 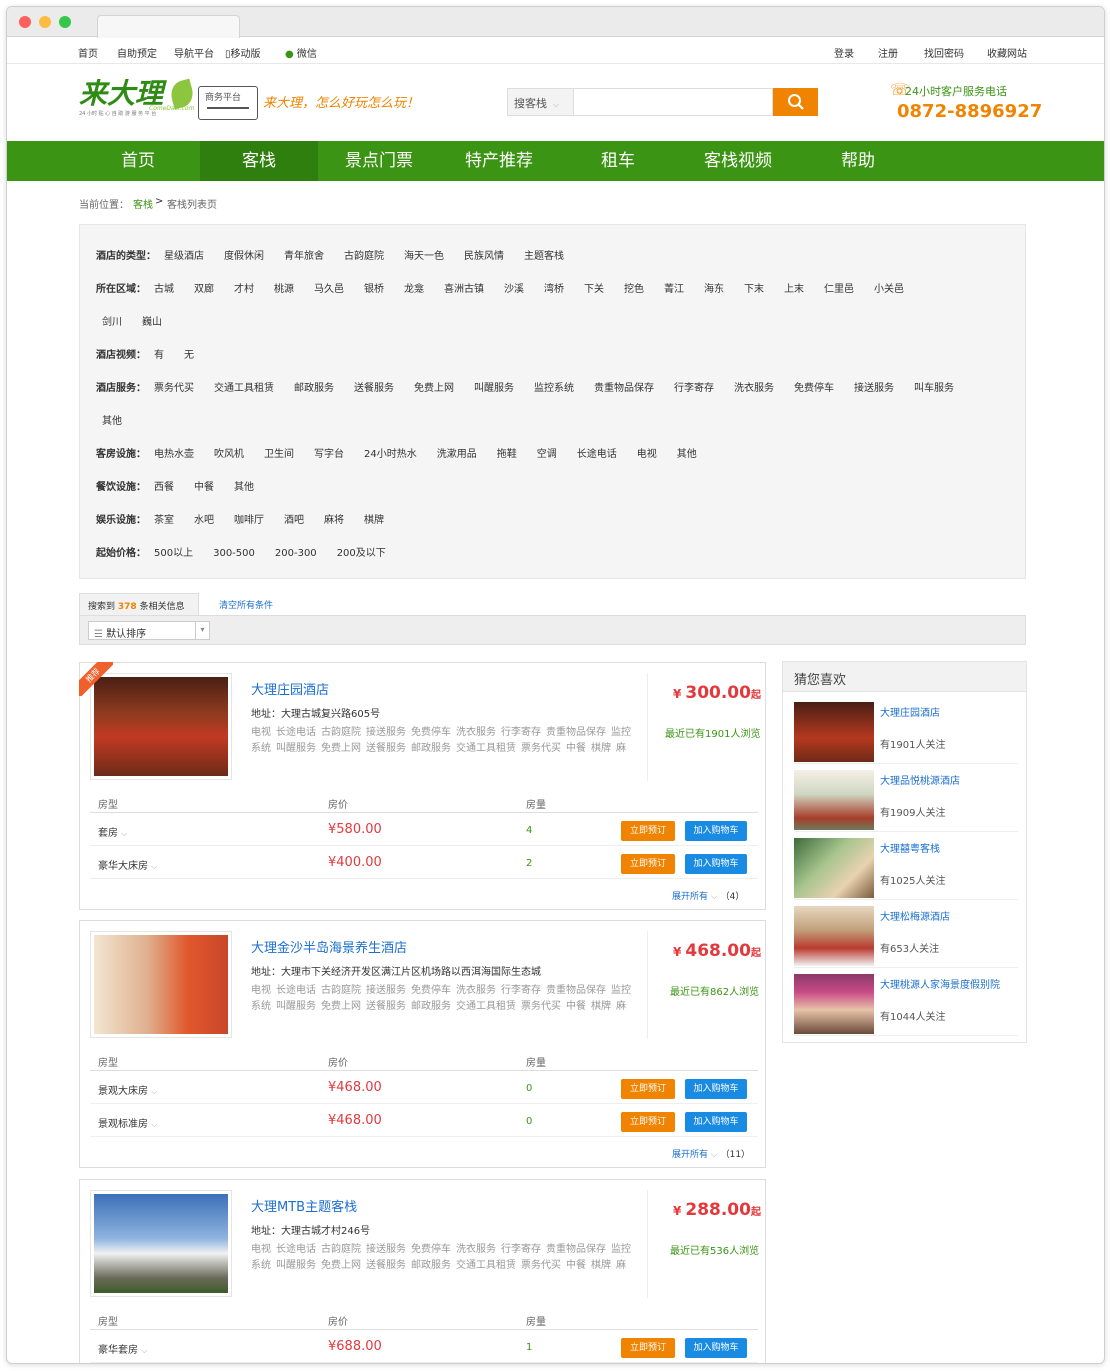 I want to click on filter-option: 有, so click(x=159, y=355).